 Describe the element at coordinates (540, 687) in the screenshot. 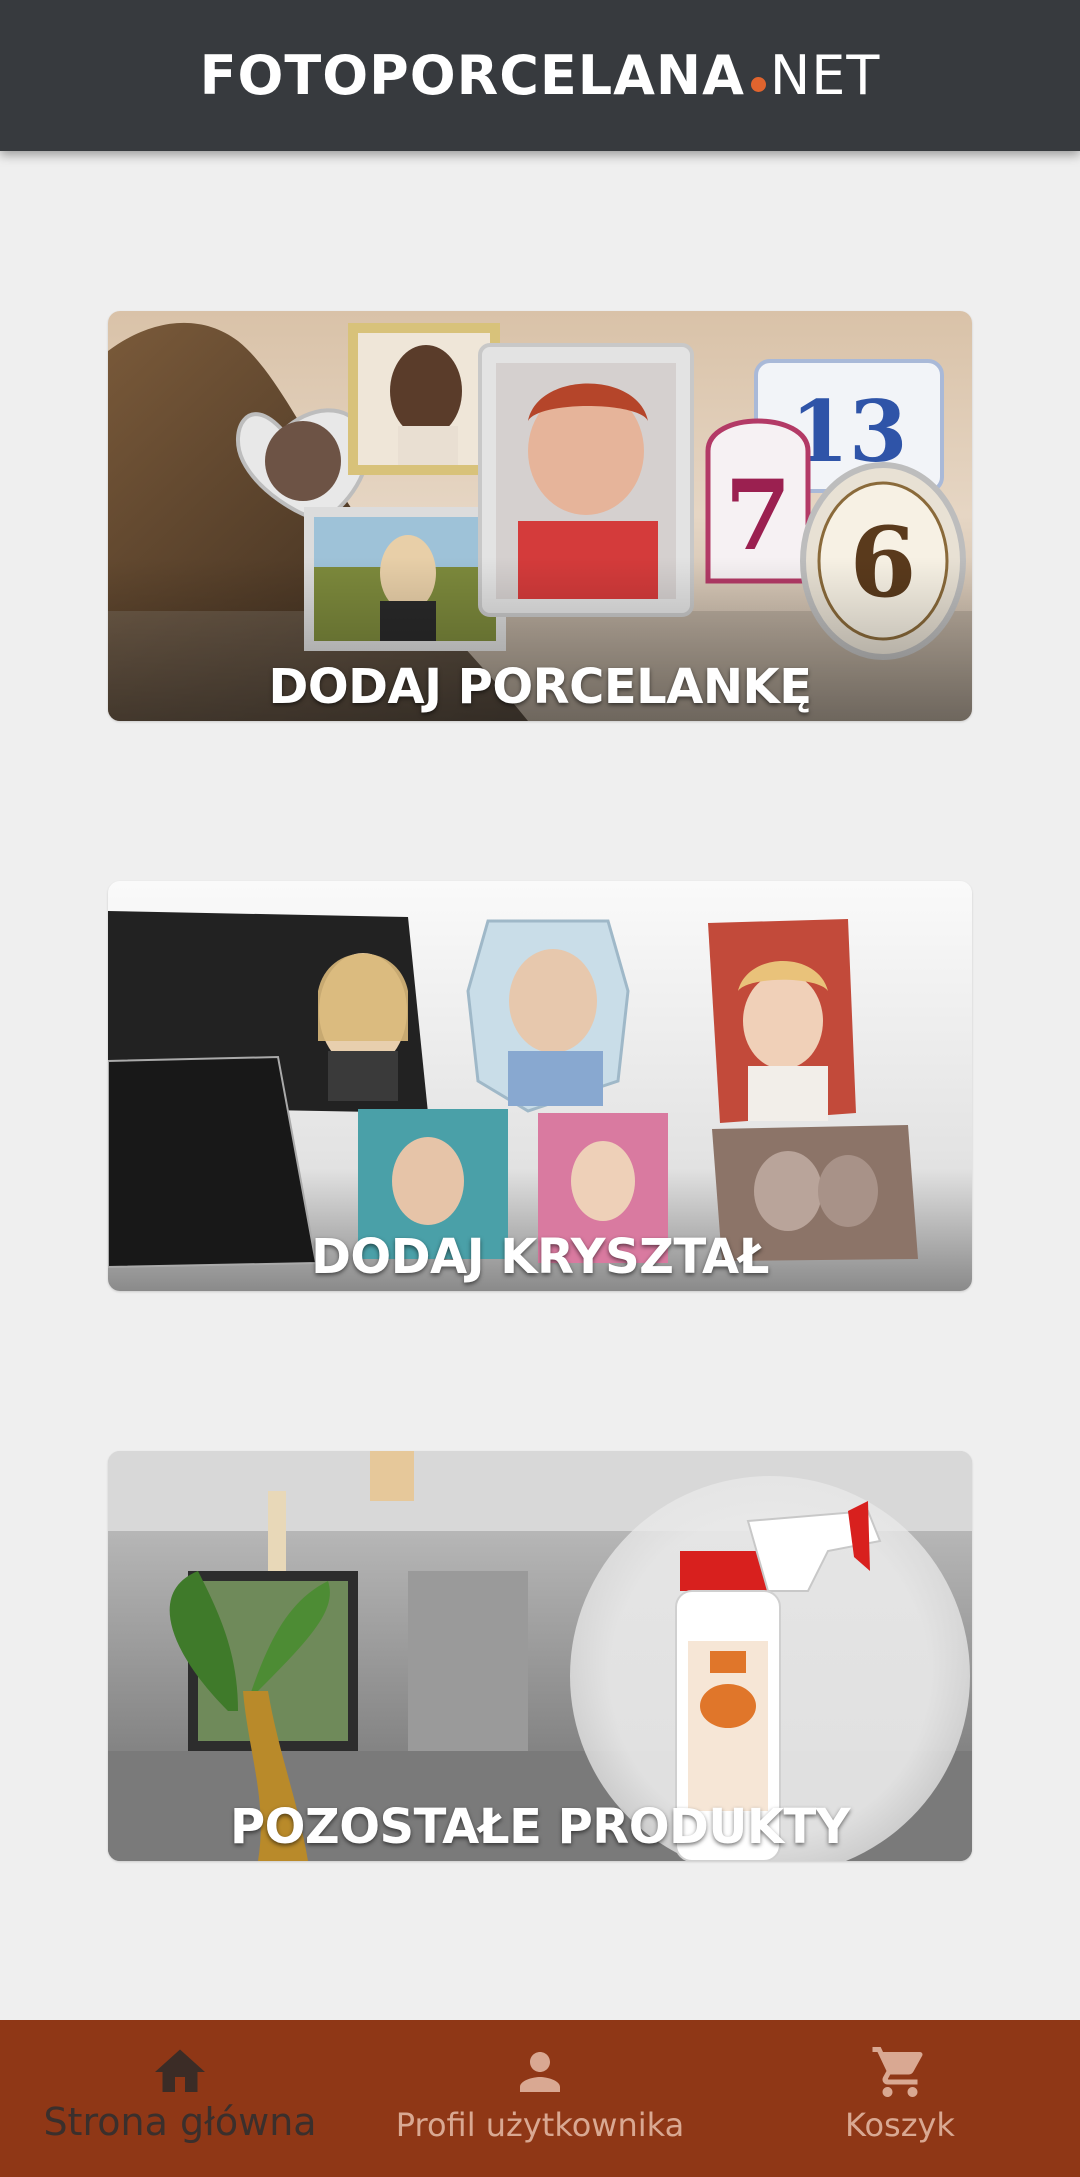

I see `card-label: DODAJ PORCELANKĘ` at that location.